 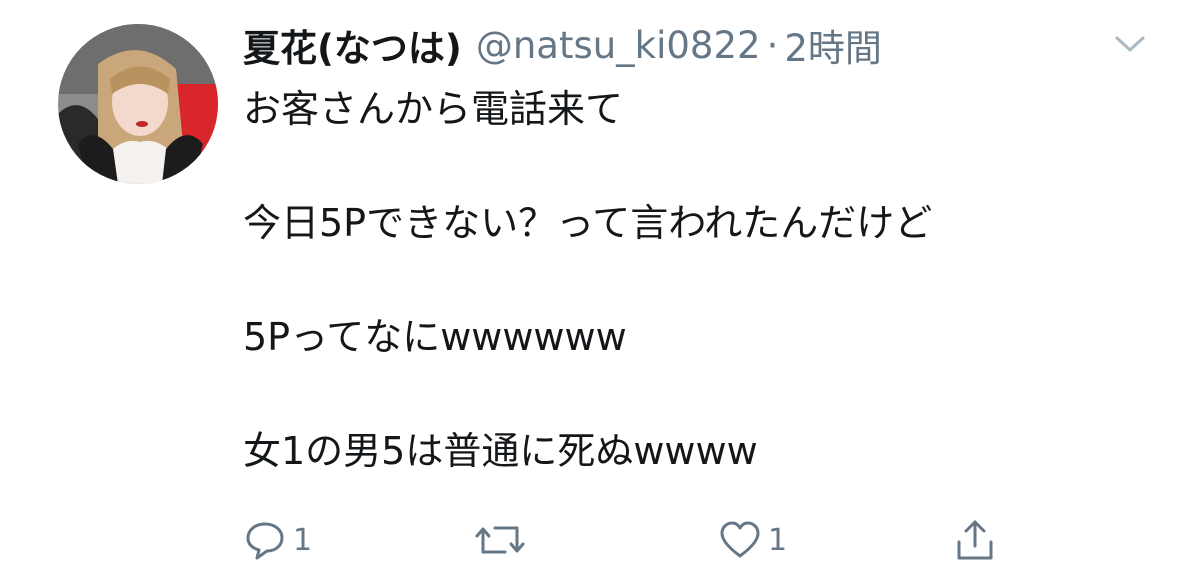 What do you see at coordinates (435, 337) in the screenshot?
I see `tweet-line: 5Pってなにwwwwww` at bounding box center [435, 337].